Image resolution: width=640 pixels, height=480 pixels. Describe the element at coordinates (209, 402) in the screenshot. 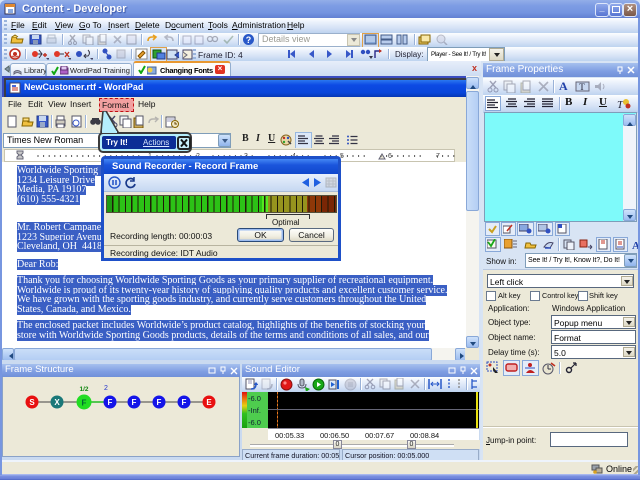

I see `svg-text: E` at that location.